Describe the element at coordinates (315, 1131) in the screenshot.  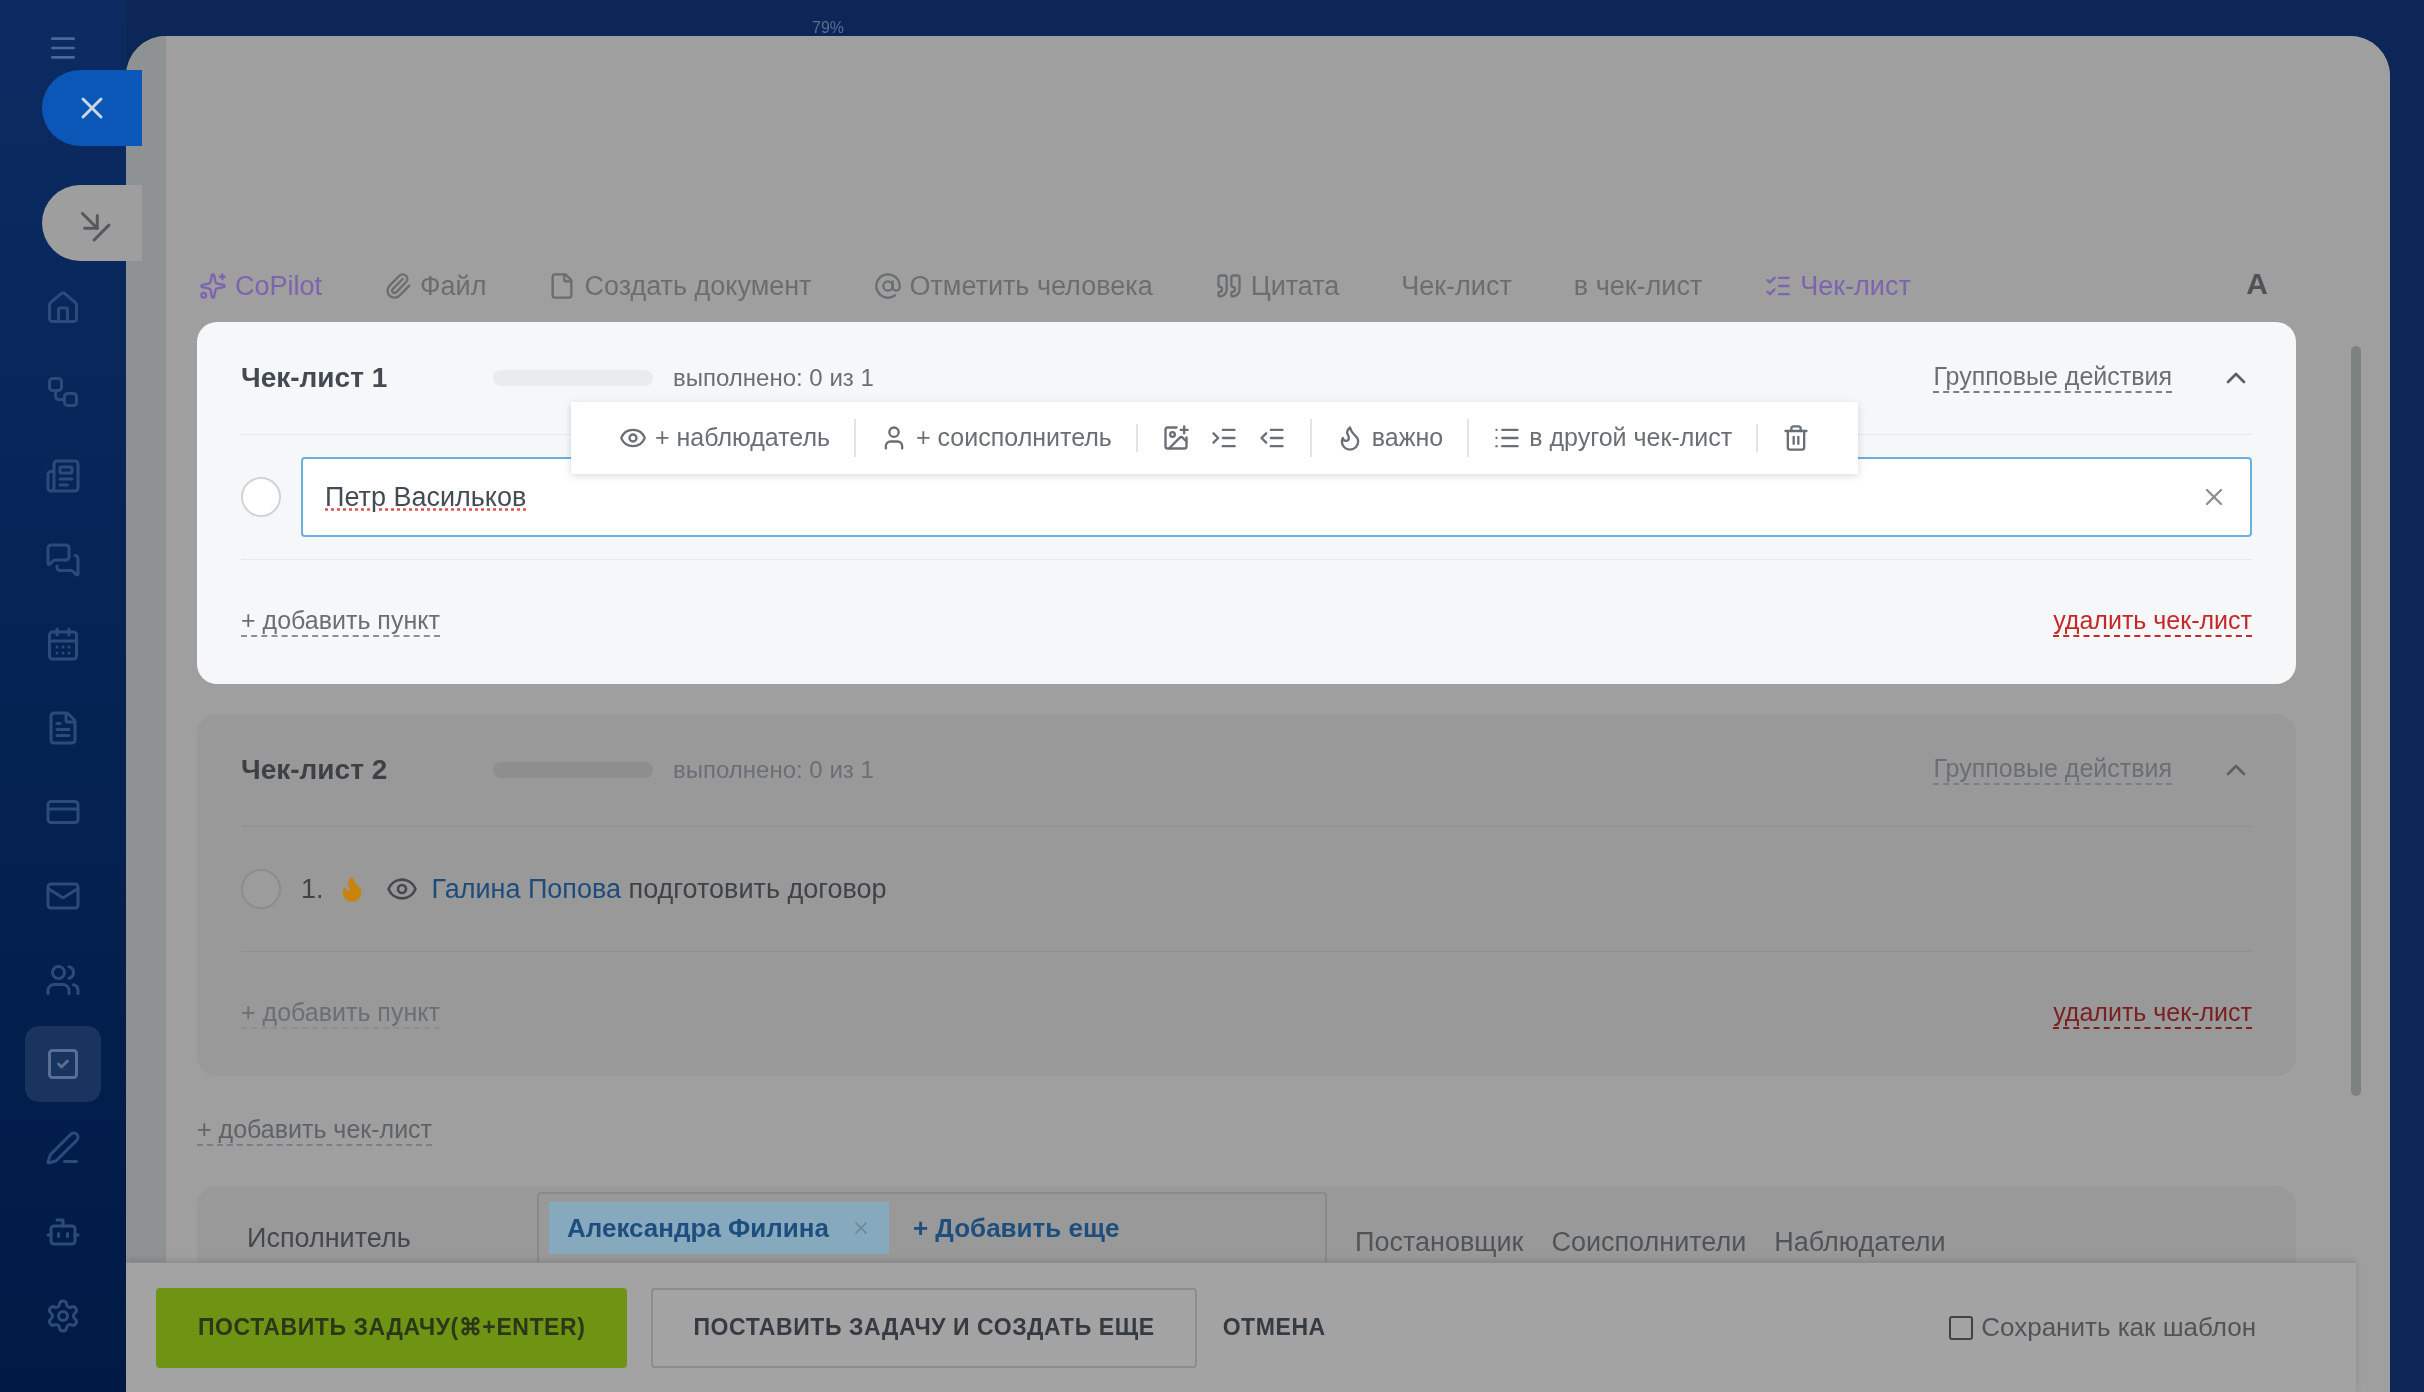
I see `add-checklist-link: + добавить чек-лист` at that location.